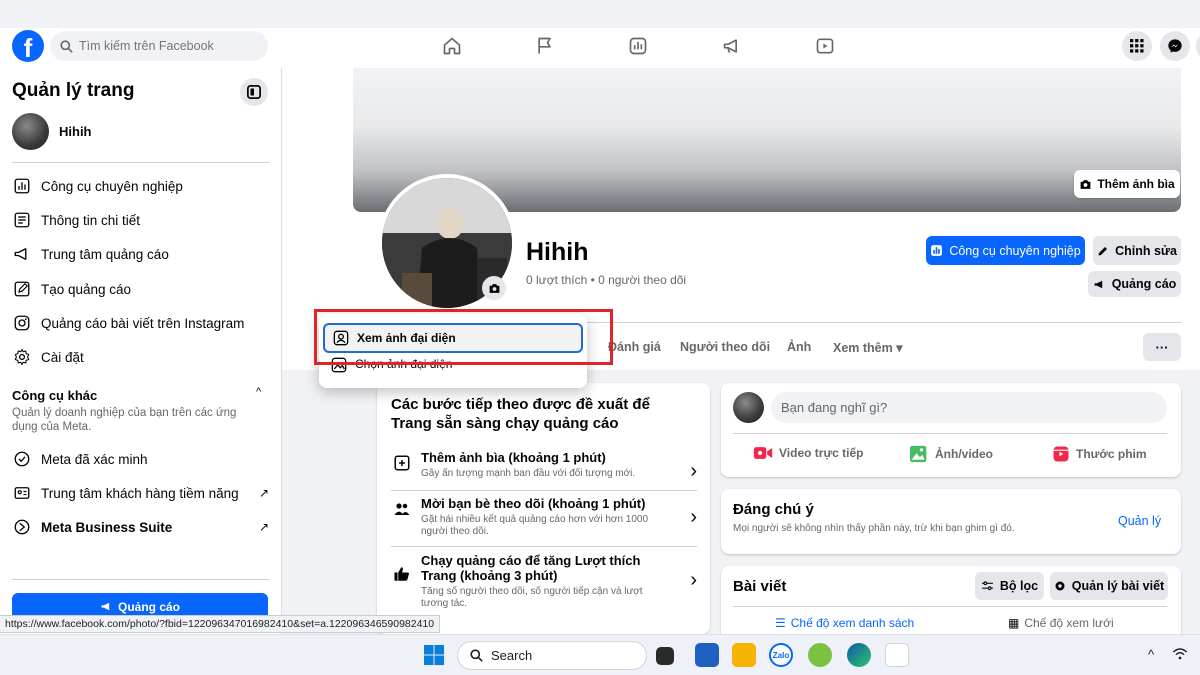 Image resolution: width=1200 pixels, height=675 pixels. Describe the element at coordinates (1127, 184) in the screenshot. I see `add-cover-button: Thêm ảnh bìa` at that location.